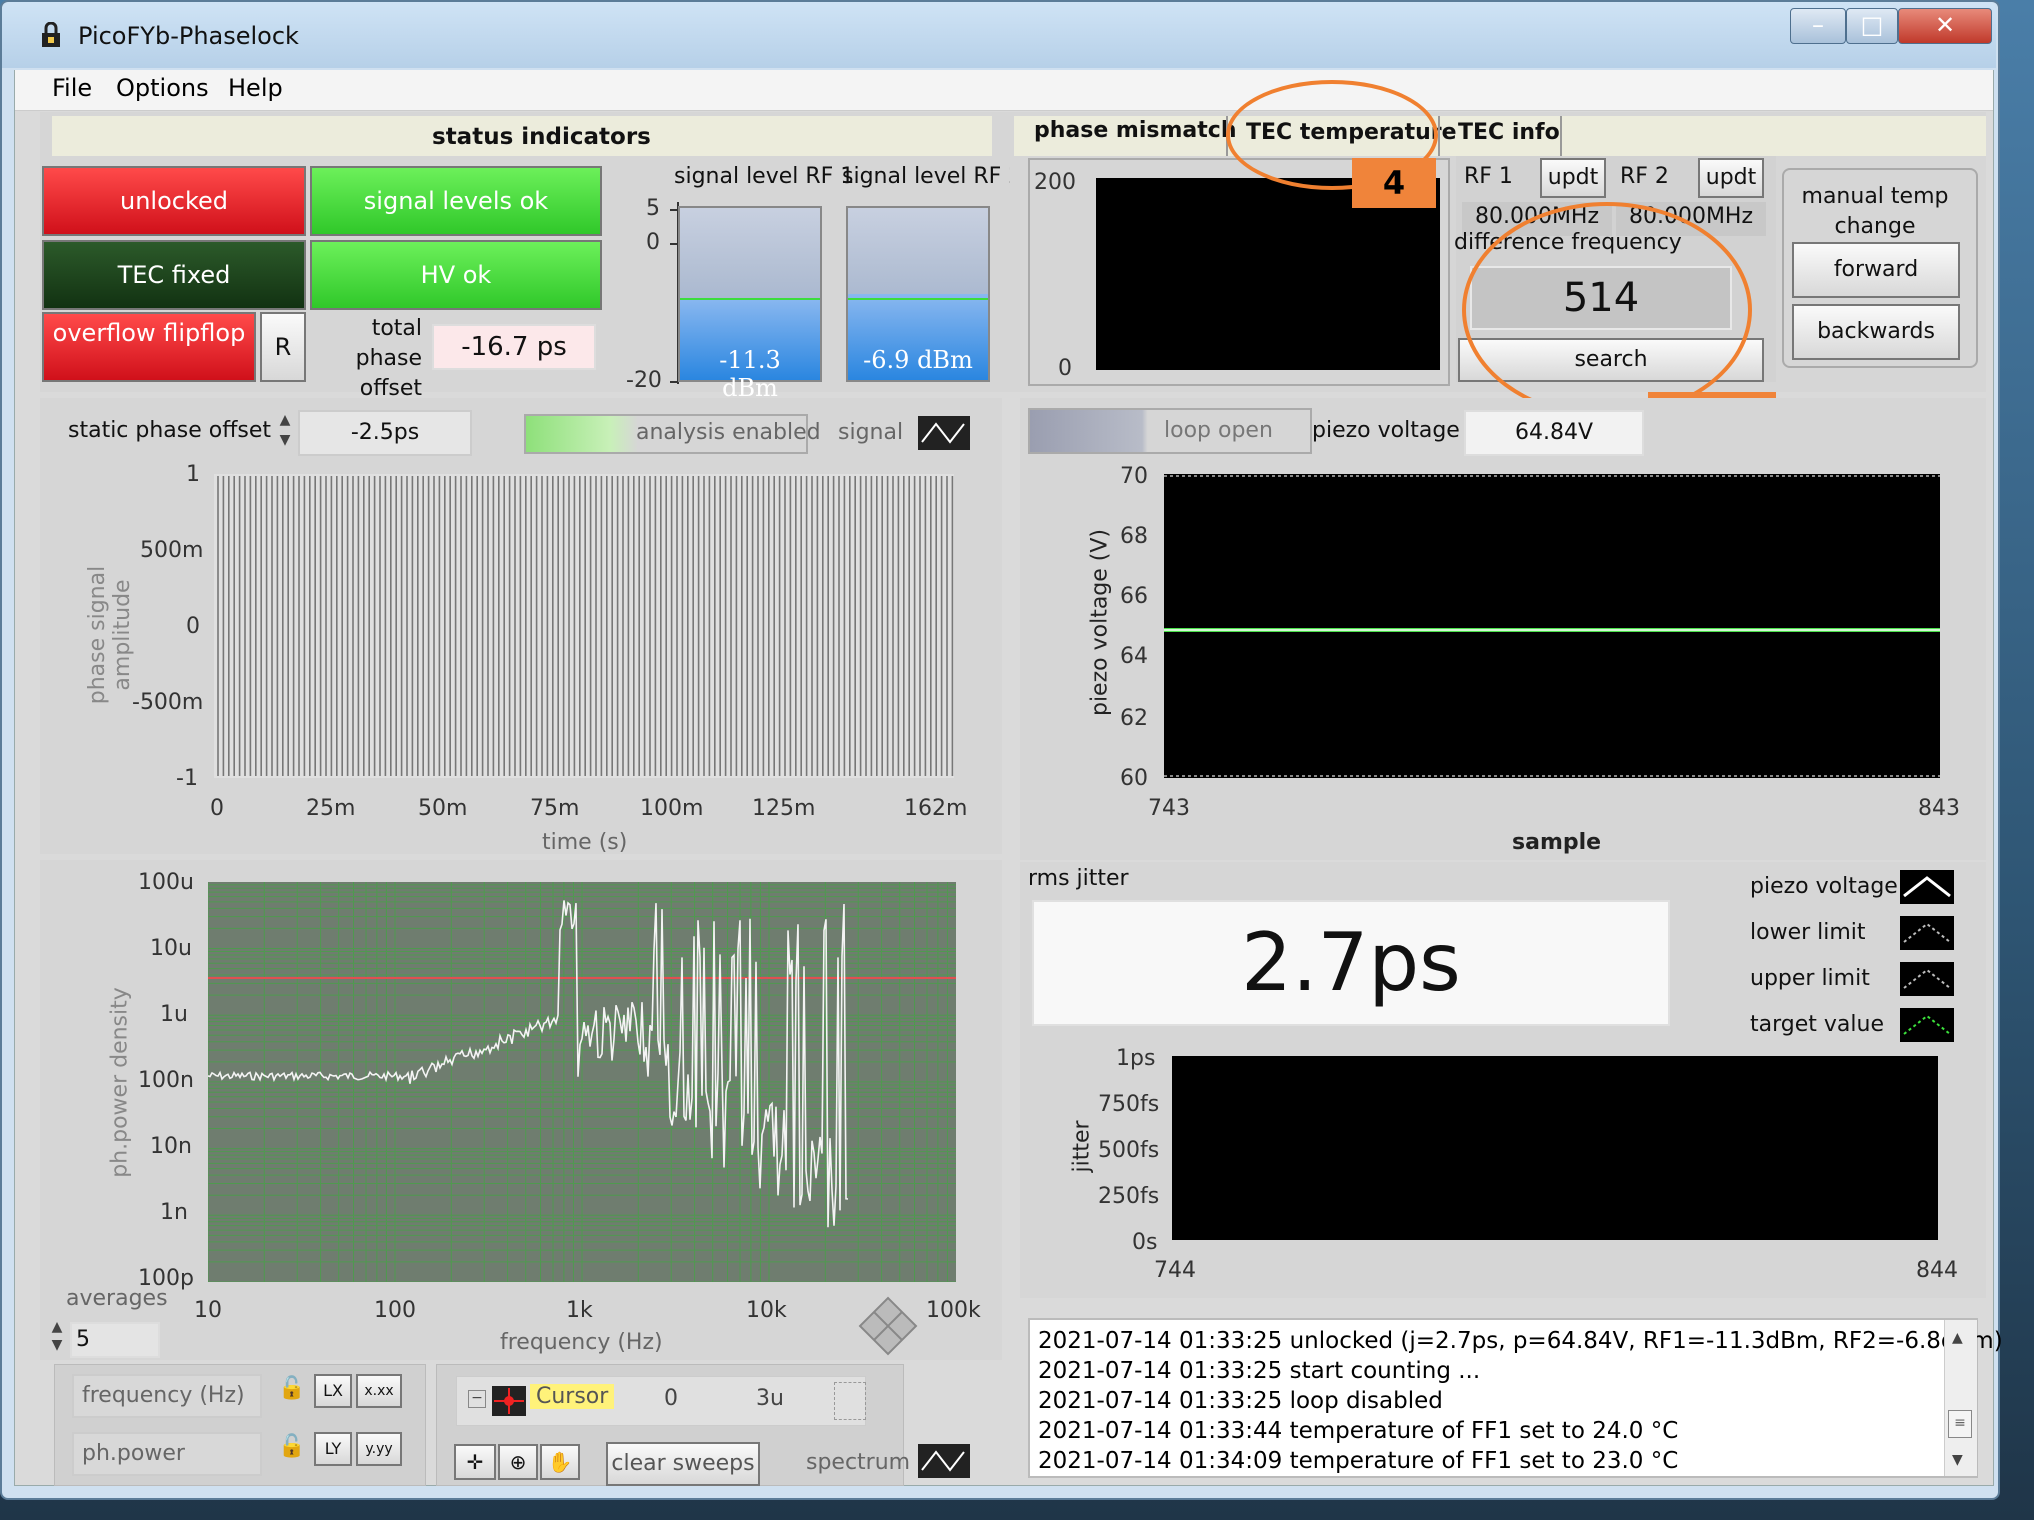  I want to click on phase-ytick-minus500m: -500m, so click(168, 702).